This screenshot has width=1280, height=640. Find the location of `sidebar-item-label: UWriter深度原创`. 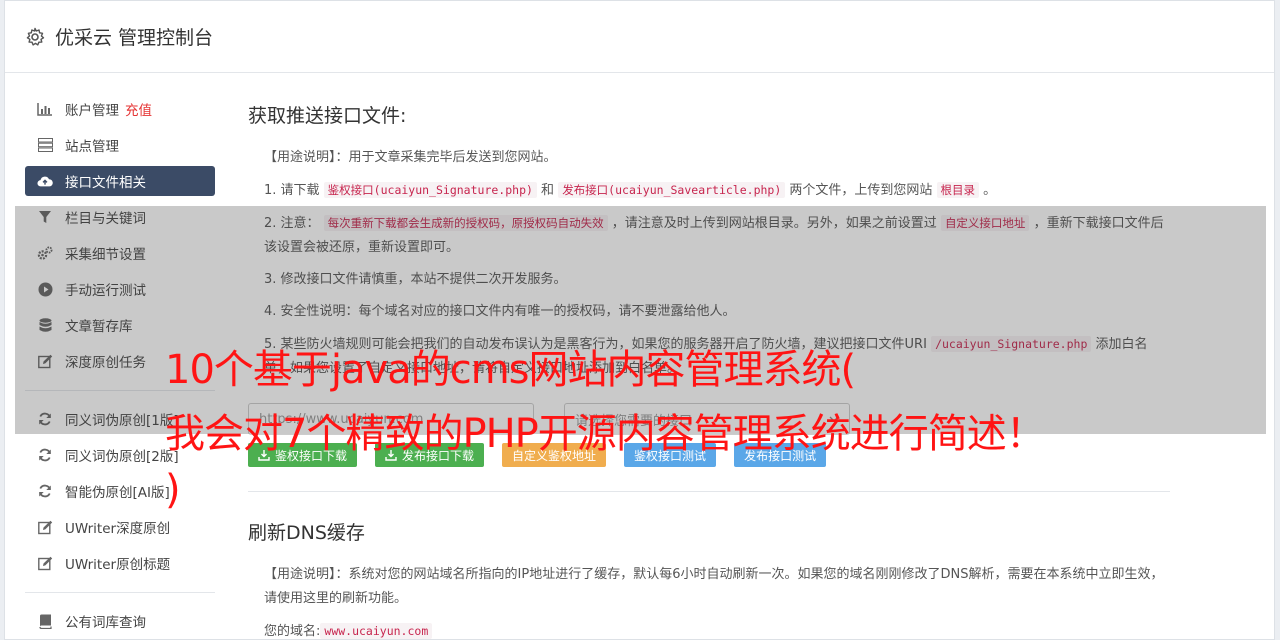

sidebar-item-label: UWriter深度原创 is located at coordinates (118, 529).